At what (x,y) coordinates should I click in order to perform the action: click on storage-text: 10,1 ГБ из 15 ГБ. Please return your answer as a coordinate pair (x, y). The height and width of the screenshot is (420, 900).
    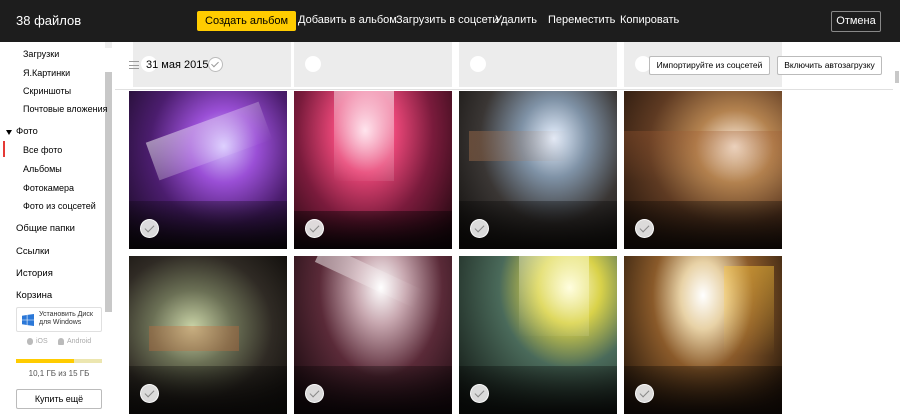
    Looking at the image, I should click on (59, 373).